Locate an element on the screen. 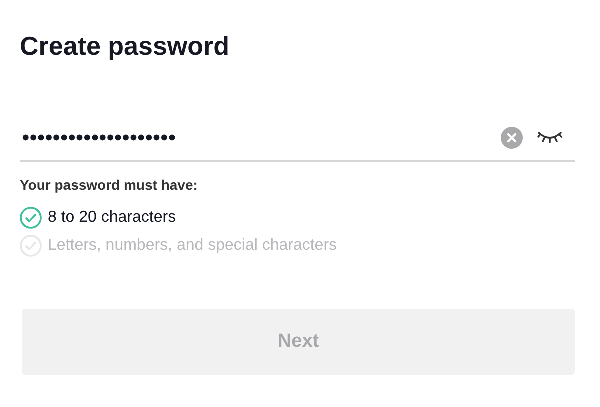 The image size is (600, 407). closed-eye-icon is located at coordinates (550, 138).